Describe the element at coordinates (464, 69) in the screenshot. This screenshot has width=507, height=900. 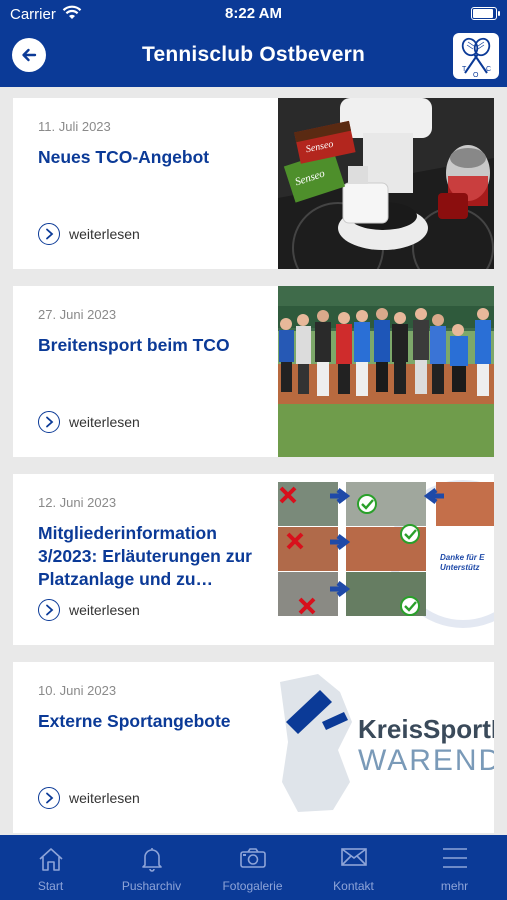
I see `svg-text: T` at that location.